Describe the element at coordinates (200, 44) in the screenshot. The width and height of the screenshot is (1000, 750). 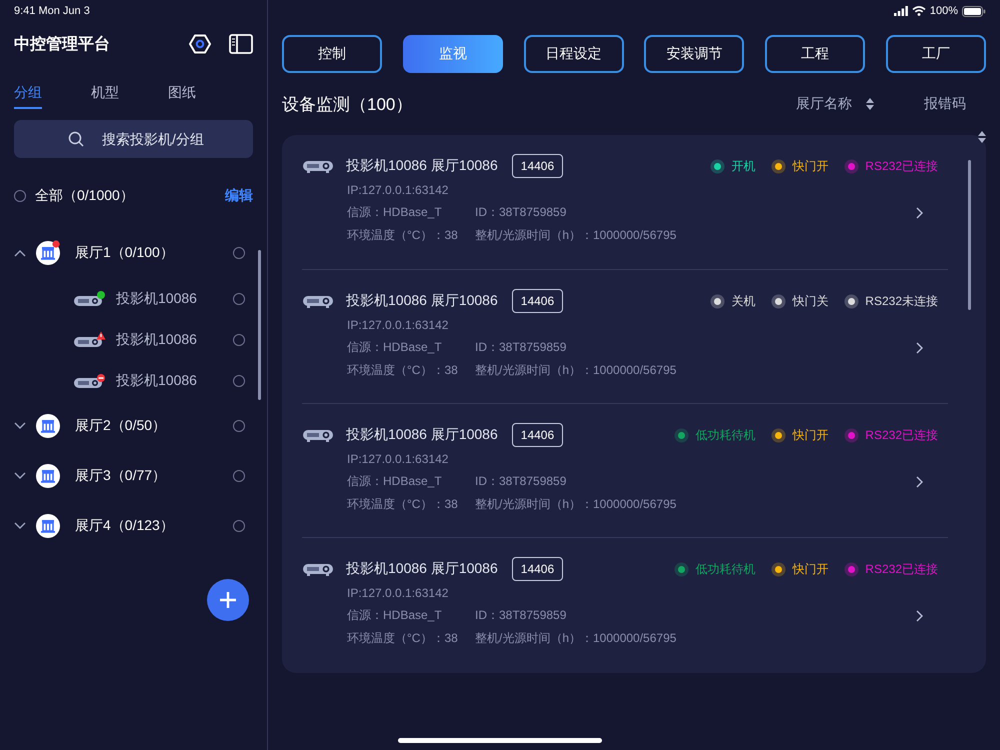
I see `settings-icon` at that location.